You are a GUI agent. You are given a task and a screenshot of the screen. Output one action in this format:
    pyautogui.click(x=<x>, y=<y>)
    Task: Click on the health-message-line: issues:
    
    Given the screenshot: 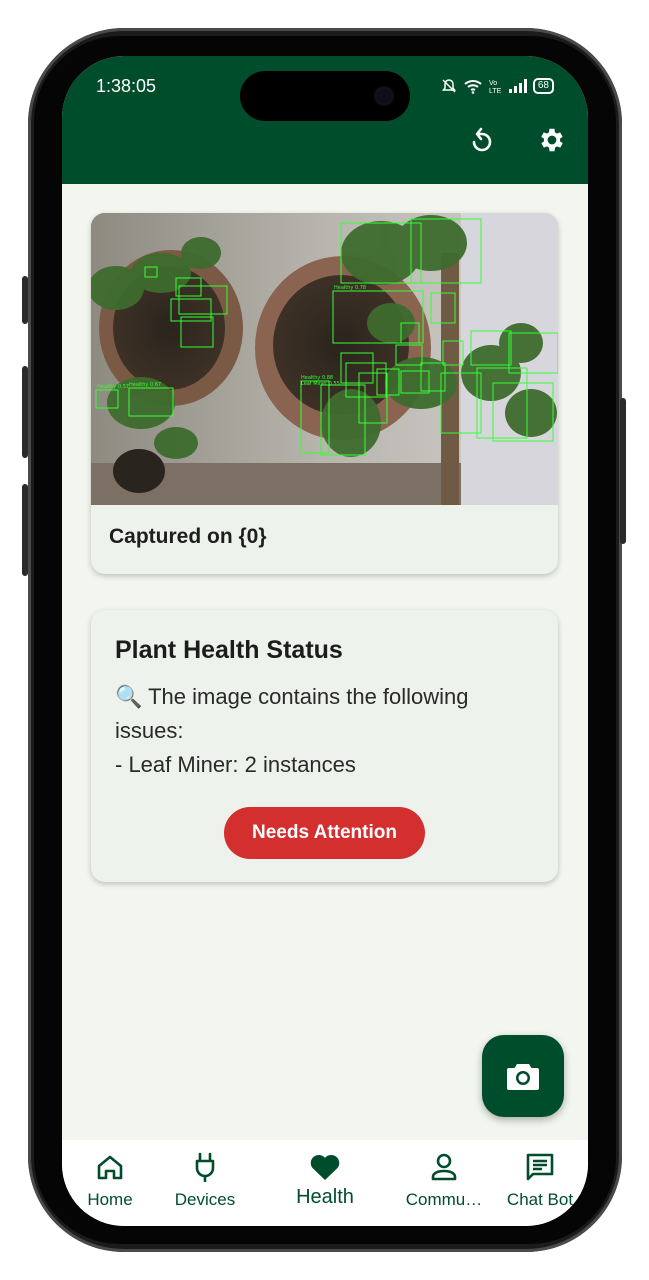 What is the action you would take?
    pyautogui.click(x=149, y=730)
    